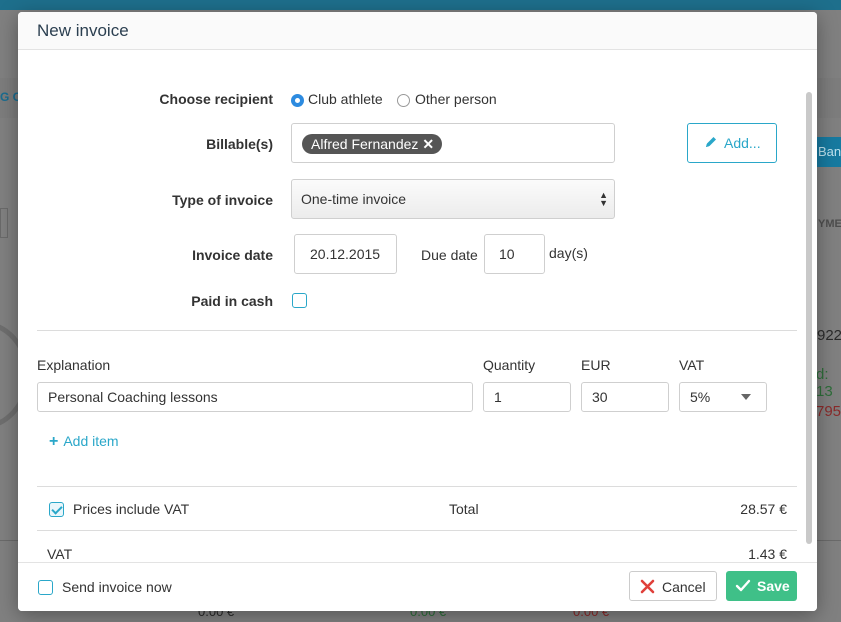 This screenshot has width=841, height=622. I want to click on value-fragment-a: 922, so click(829, 335).